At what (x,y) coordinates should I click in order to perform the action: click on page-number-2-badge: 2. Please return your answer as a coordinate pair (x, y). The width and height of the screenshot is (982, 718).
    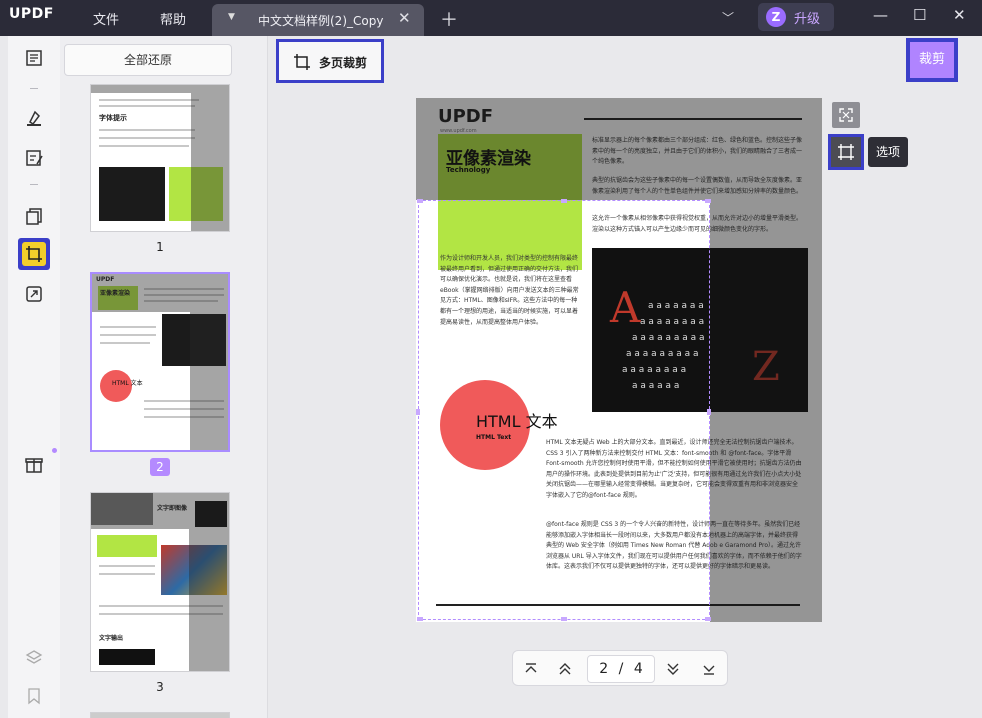
    Looking at the image, I should click on (160, 467).